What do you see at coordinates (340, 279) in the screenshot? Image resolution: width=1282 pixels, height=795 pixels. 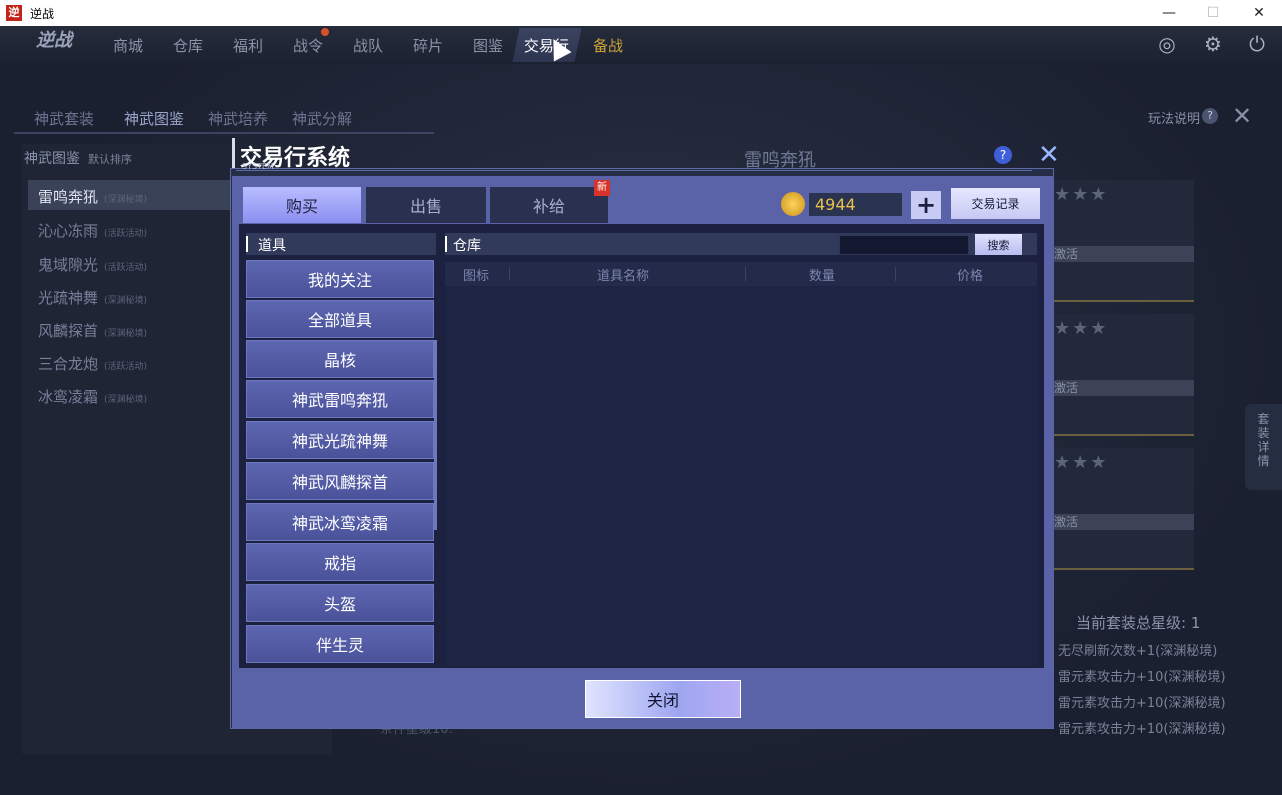 I see `category-item-following: 我的关注` at bounding box center [340, 279].